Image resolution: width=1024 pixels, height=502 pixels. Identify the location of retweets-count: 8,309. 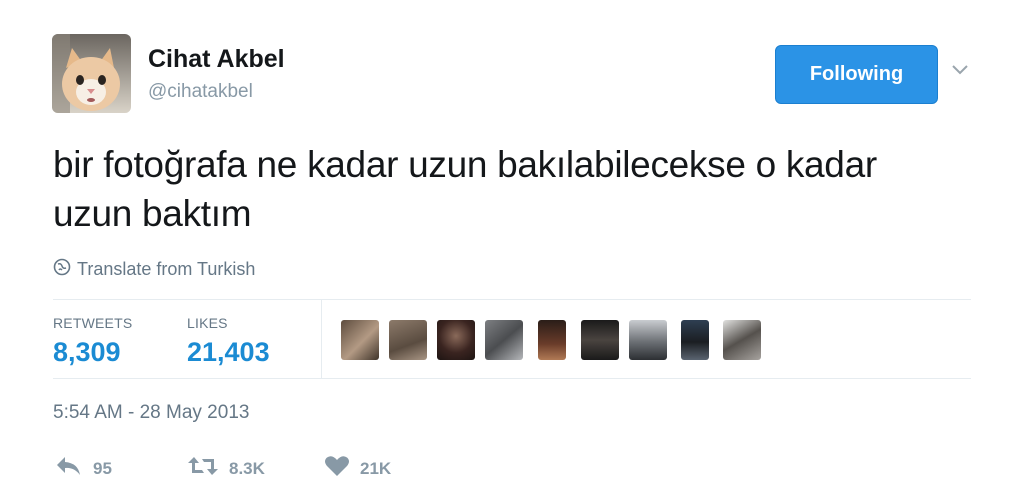
(87, 352).